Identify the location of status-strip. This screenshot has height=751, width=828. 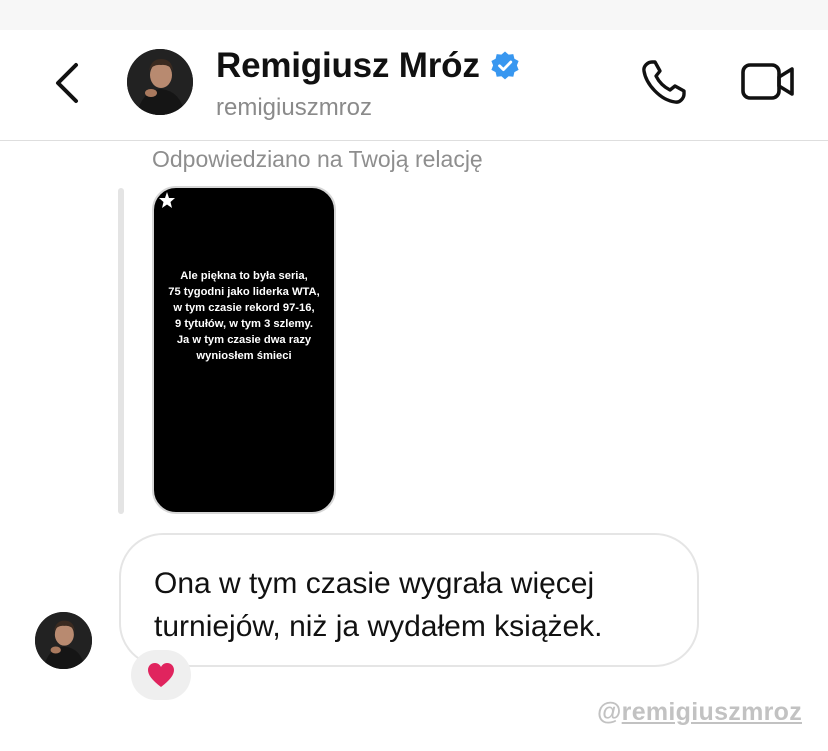
(414, 15).